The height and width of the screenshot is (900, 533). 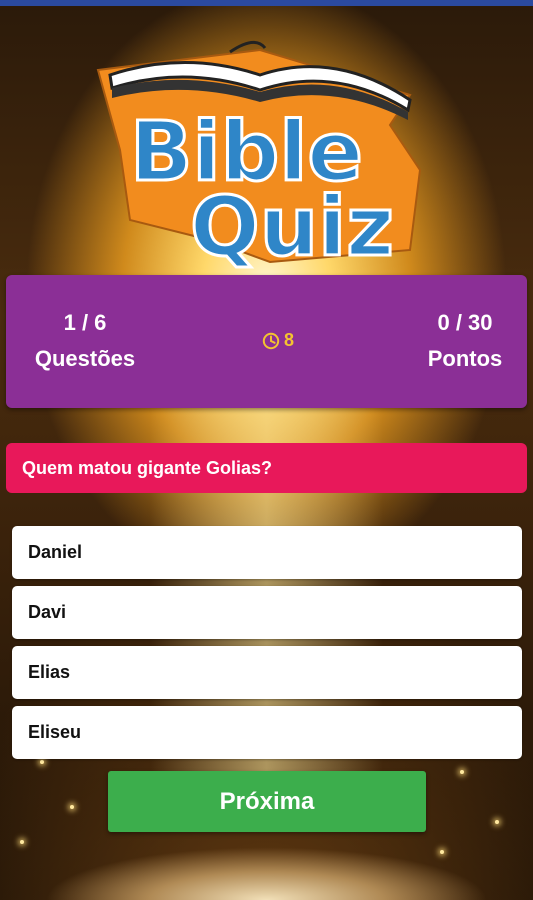 I want to click on answer-option: Davi, so click(x=267, y=612).